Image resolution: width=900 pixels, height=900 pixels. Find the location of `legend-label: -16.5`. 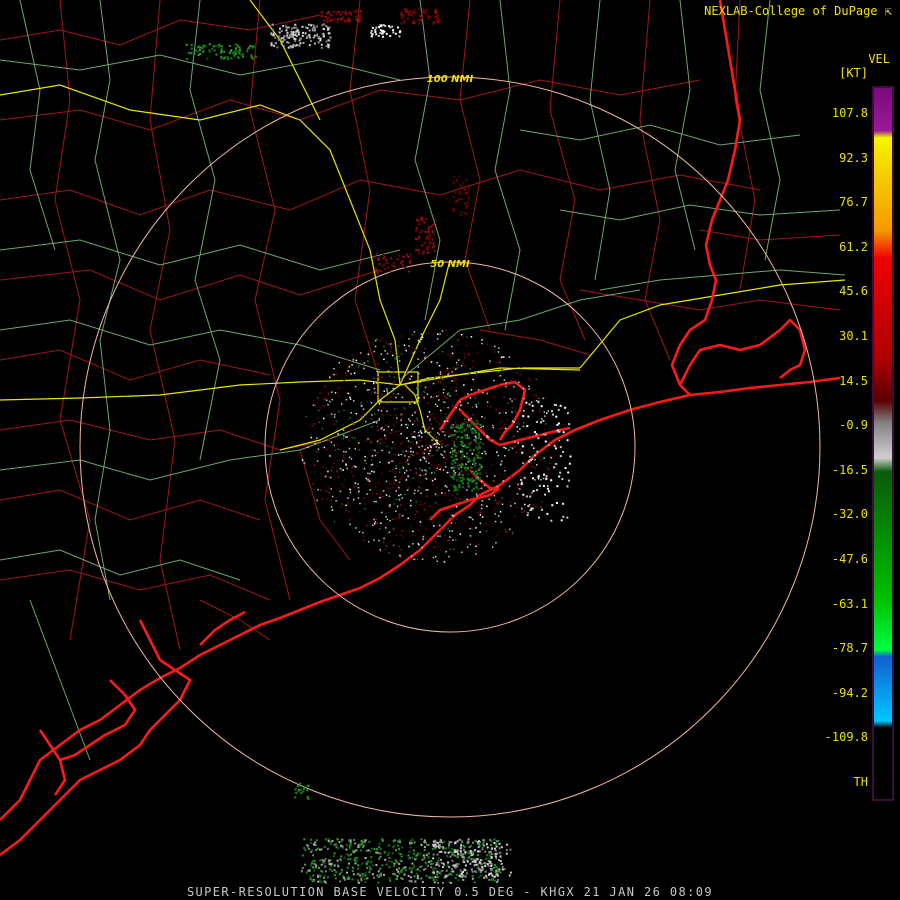

legend-label: -16.5 is located at coordinates (849, 469).